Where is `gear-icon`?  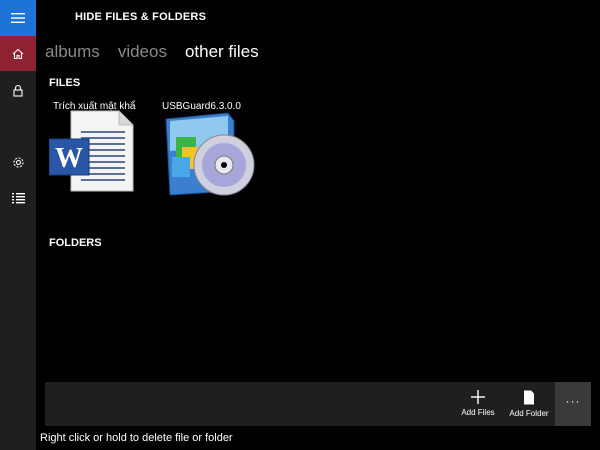 gear-icon is located at coordinates (18, 162).